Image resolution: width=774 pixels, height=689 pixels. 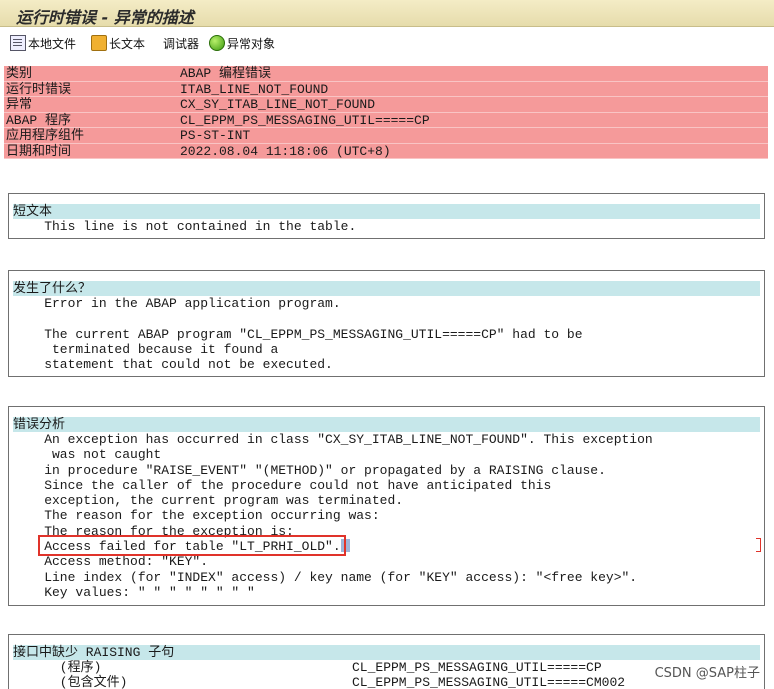 What do you see at coordinates (18, 43) in the screenshot?
I see `local-file-icon` at bounding box center [18, 43].